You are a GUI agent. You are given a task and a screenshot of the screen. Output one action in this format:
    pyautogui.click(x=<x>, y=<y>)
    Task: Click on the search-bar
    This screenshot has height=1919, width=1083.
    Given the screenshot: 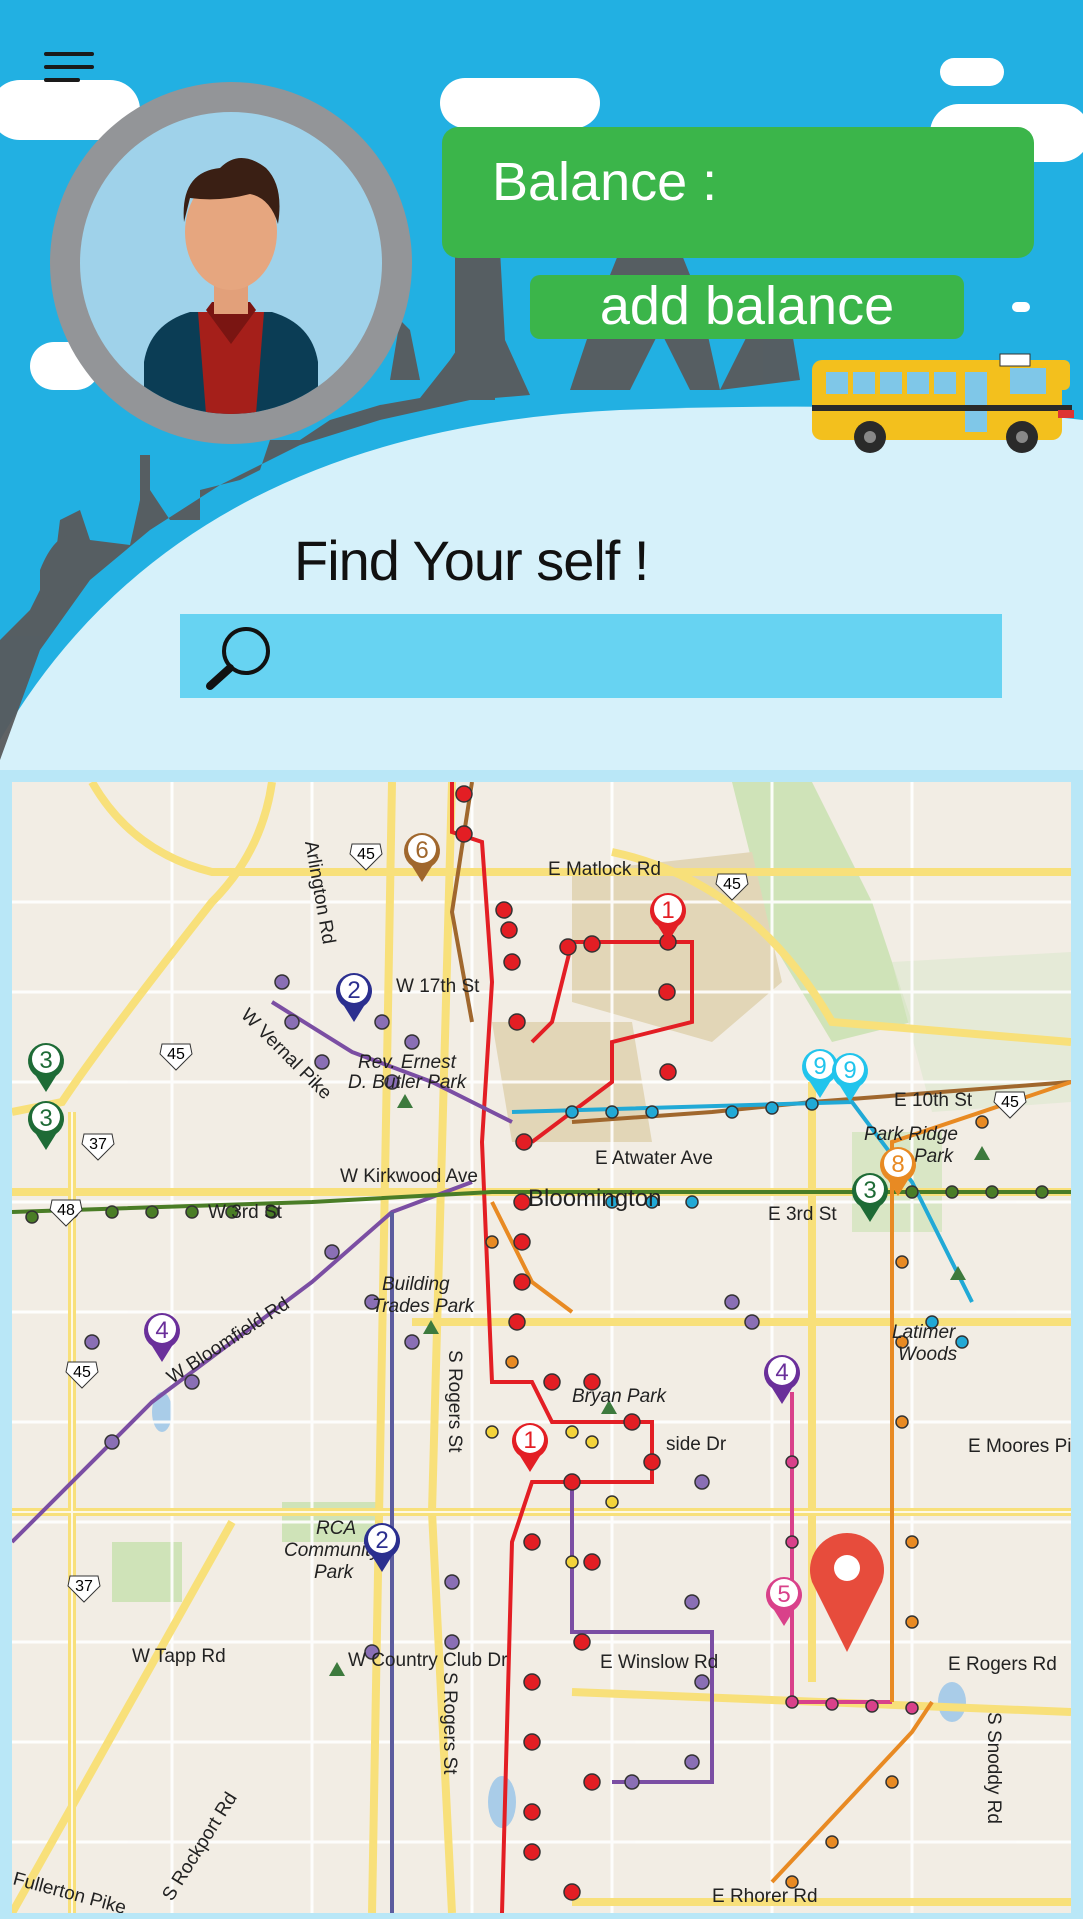 What is the action you would take?
    pyautogui.click(x=591, y=656)
    